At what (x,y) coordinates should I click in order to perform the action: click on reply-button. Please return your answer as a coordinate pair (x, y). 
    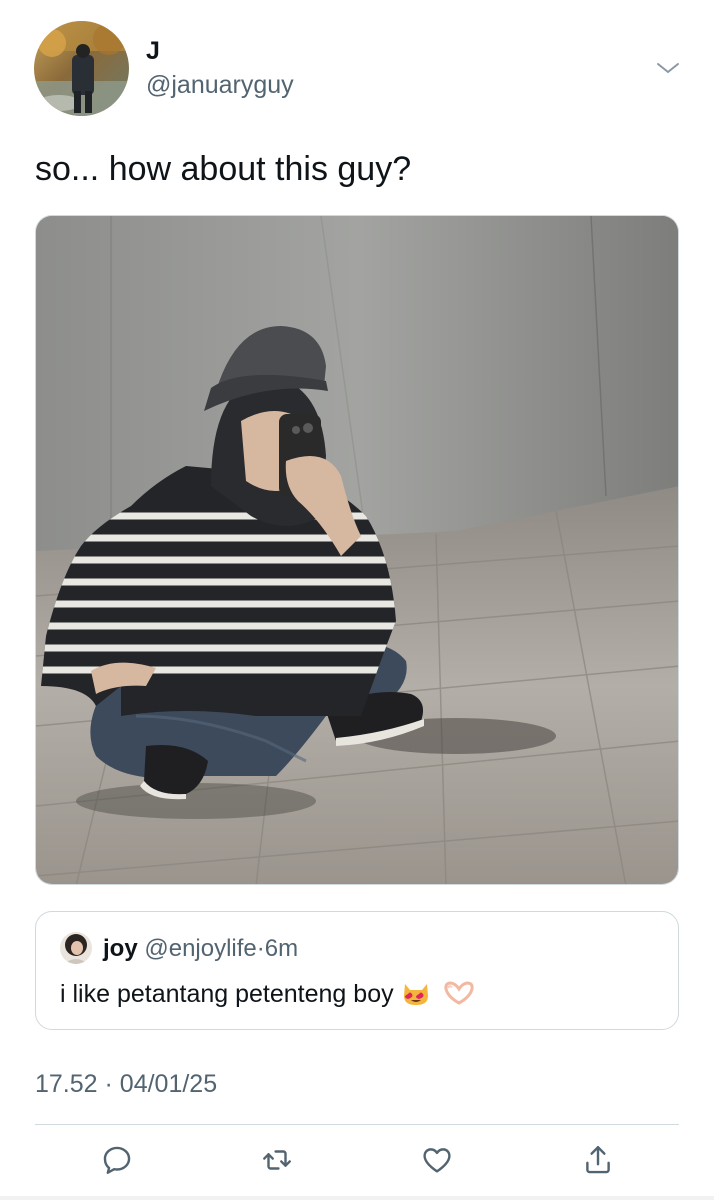
    Looking at the image, I should click on (117, 1160).